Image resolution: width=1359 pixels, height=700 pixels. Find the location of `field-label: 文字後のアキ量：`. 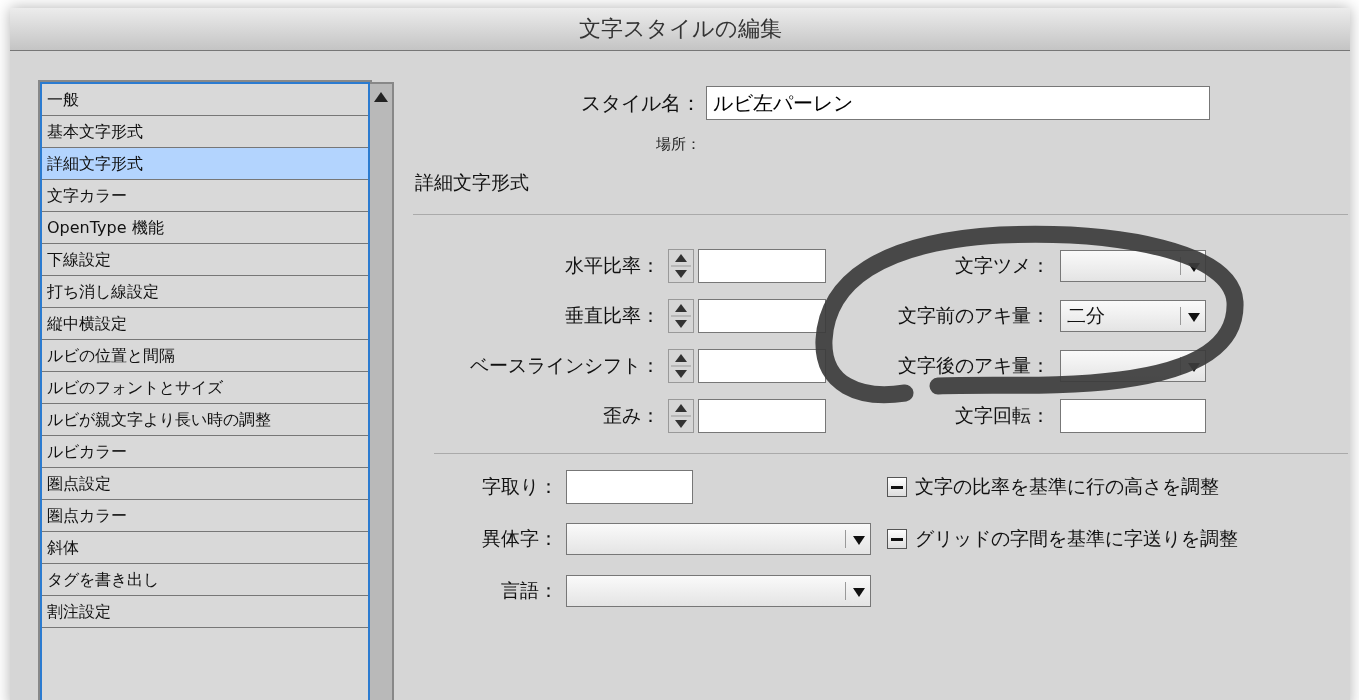

field-label: 文字後のアキ量： is located at coordinates (973, 365).